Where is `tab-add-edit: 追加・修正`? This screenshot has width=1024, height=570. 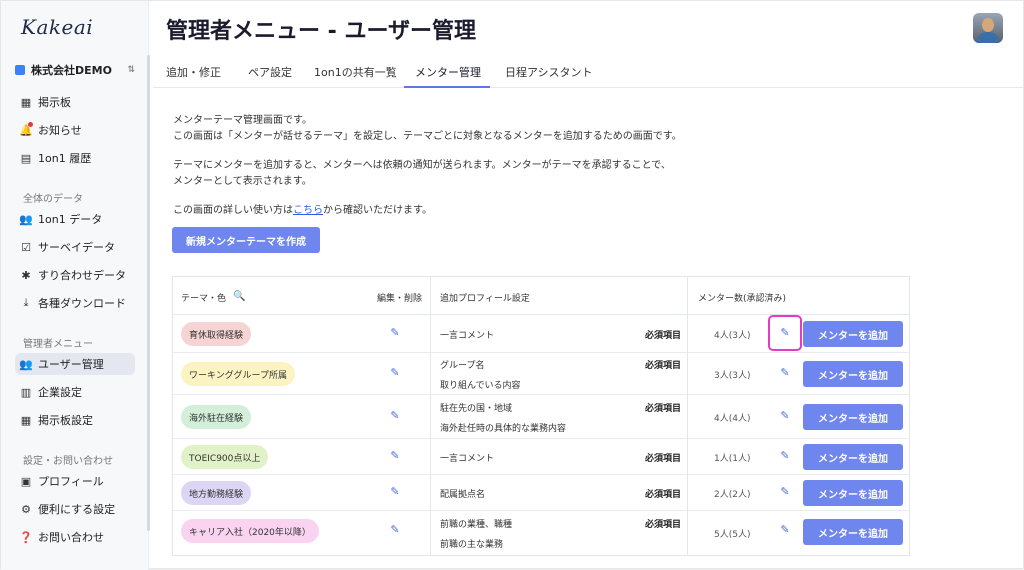
tab-add-edit: 追加・修正 is located at coordinates (193, 72).